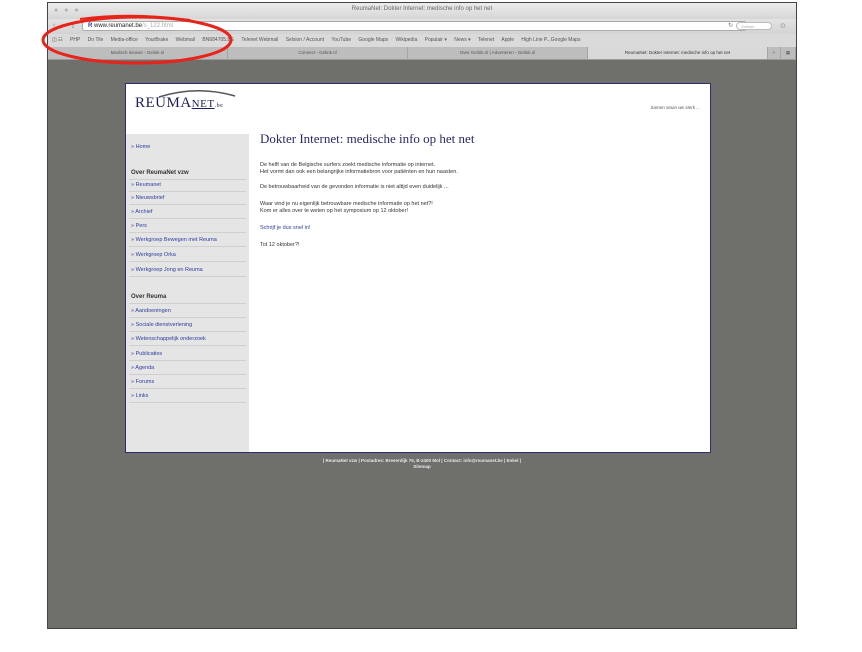  Describe the element at coordinates (285, 228) in the screenshot. I see `signup-link: Schrijf je dus snel in!` at that location.